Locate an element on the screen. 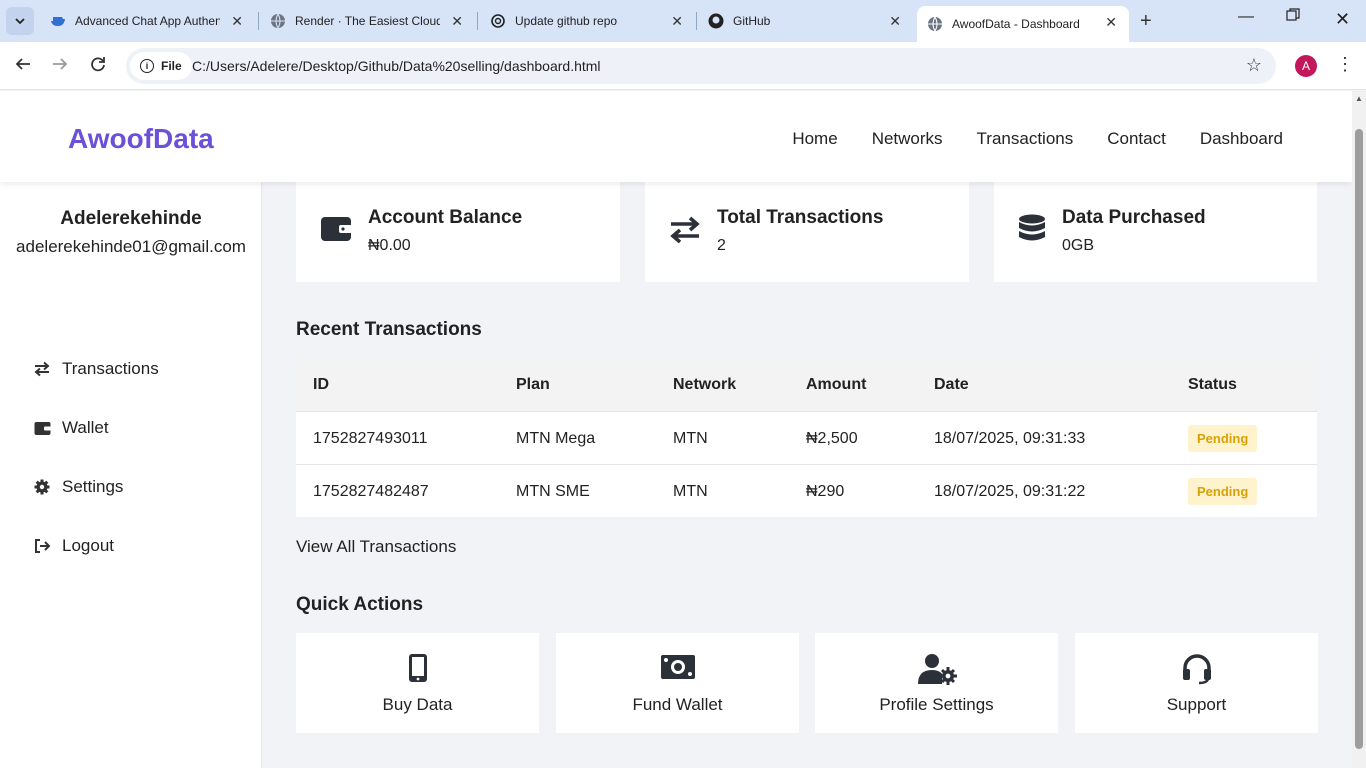 The height and width of the screenshot is (768, 1366). nav-networks: Networks is located at coordinates (907, 139).